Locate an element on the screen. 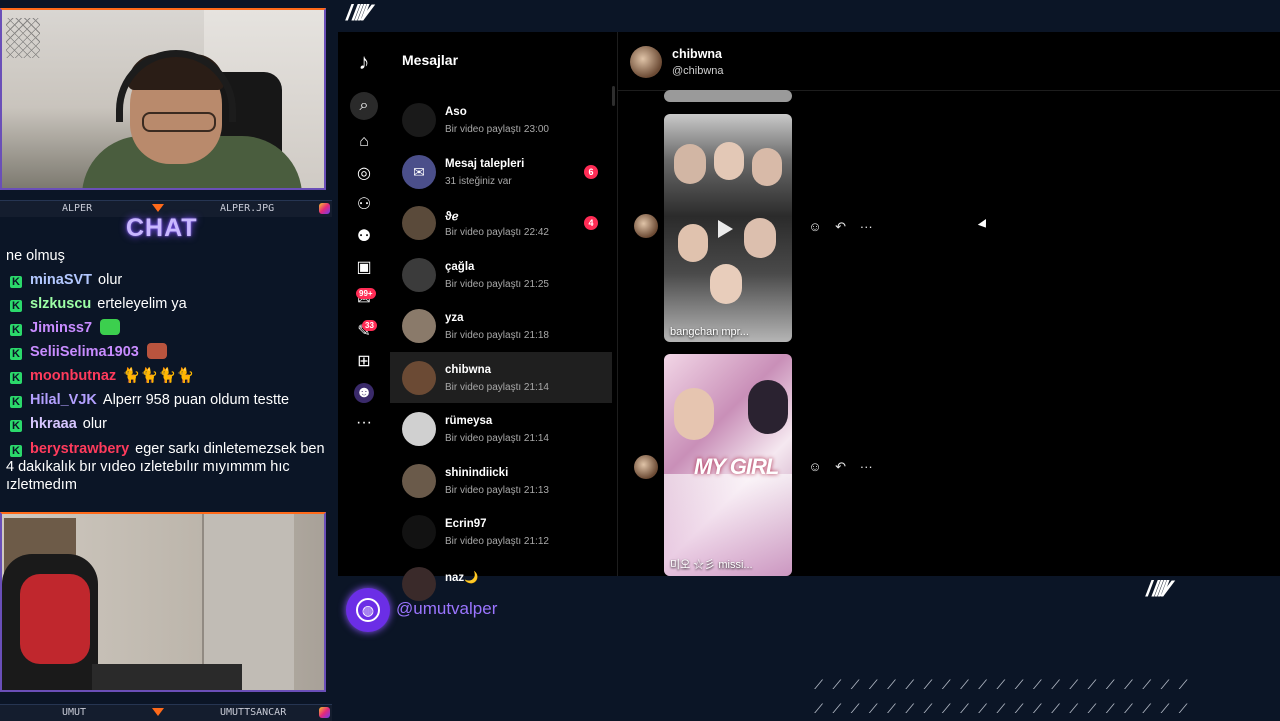 Image resolution: width=1280 pixels, height=721 pixels. conversation-item: ✉ Mesaj talepleri 31 isteğiniz var 6 is located at coordinates (501, 171).